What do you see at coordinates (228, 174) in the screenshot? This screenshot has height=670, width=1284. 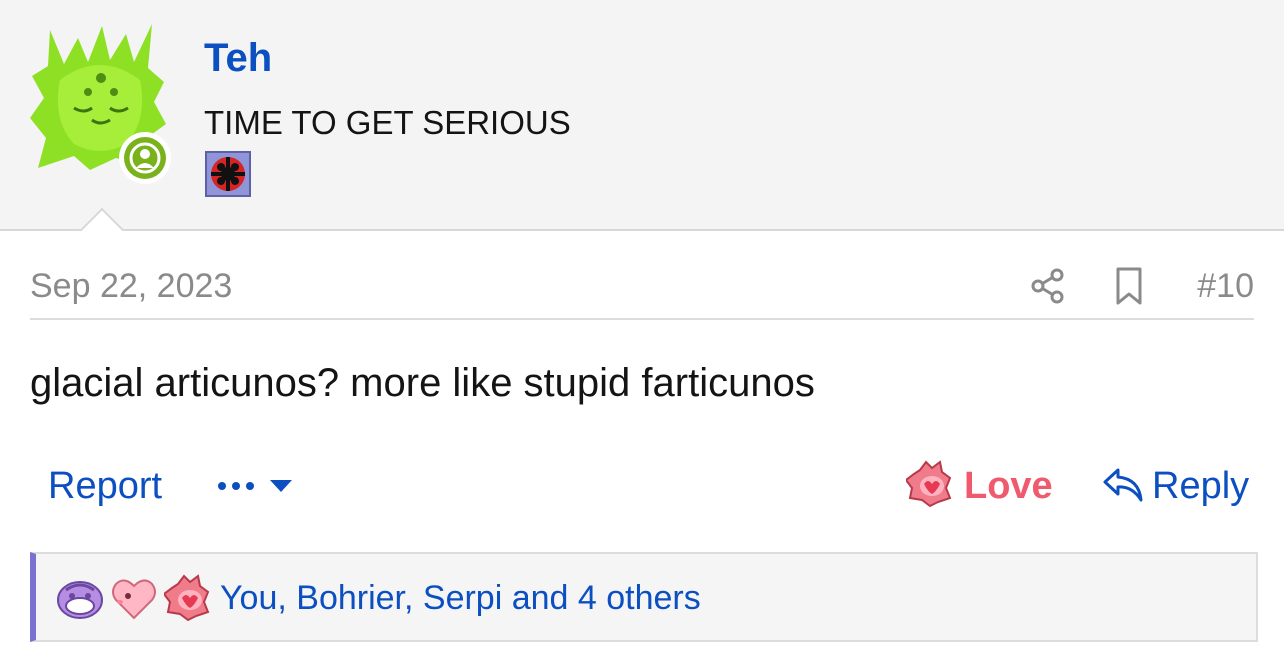 I see `user-badge-icon` at bounding box center [228, 174].